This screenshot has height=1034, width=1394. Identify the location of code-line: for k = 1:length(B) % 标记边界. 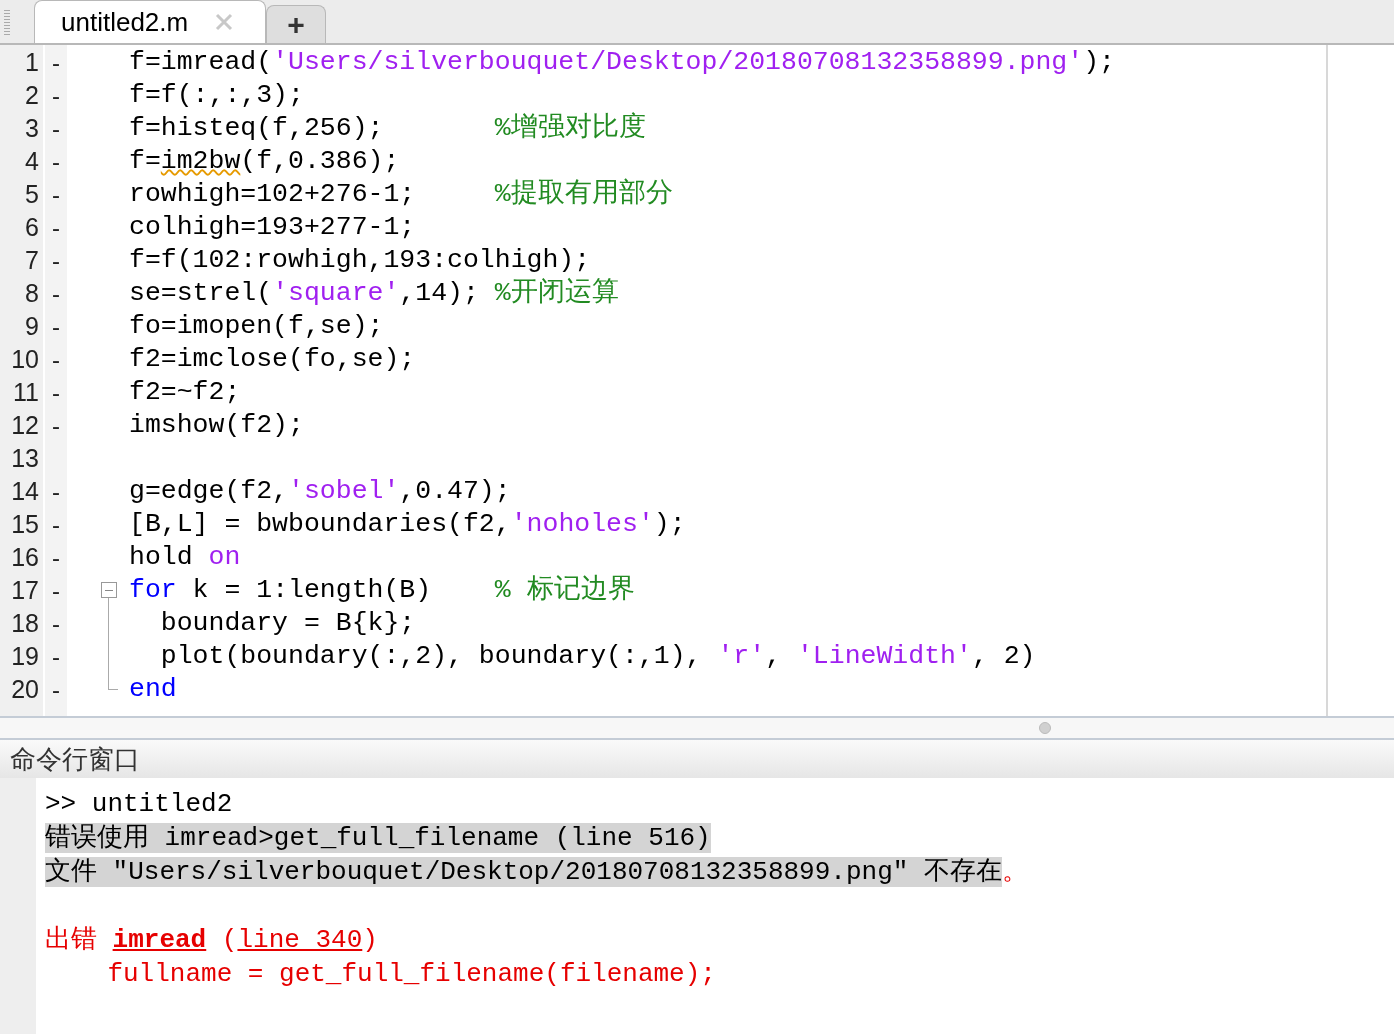
(382, 590).